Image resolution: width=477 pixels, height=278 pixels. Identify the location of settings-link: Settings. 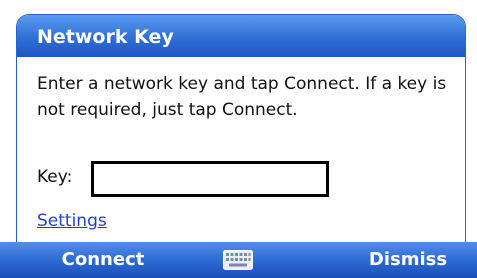
(72, 221).